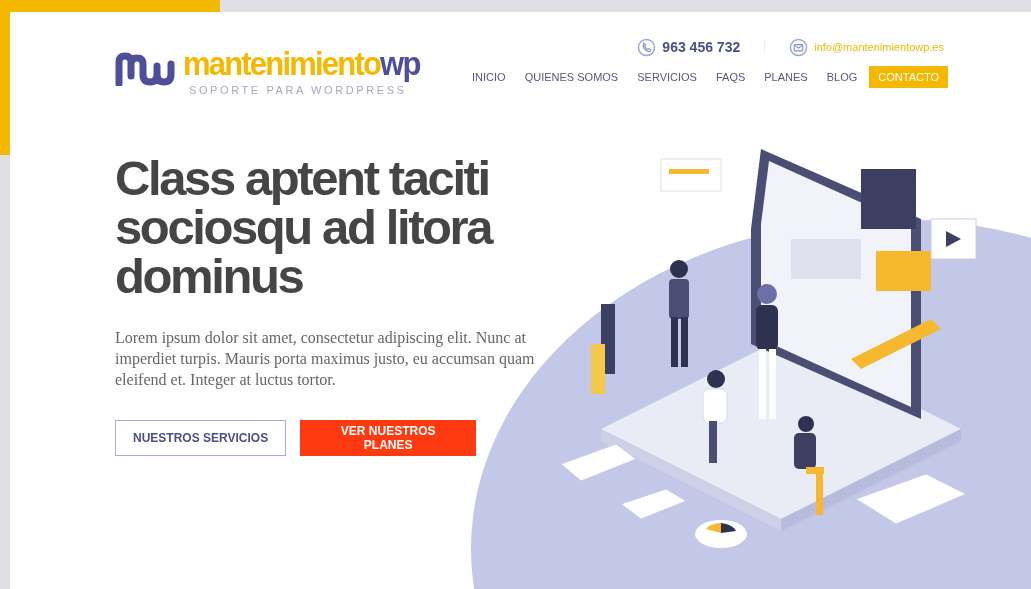 The image size is (1031, 589). What do you see at coordinates (325, 359) in the screenshot?
I see `hero-paragraph: Lorem ipsum dolor sit amet, consectetur adipiscing elit. Nunc at imperdiet turpis. Mauris porta maximus justo, eu accumsan quam eleifend et. Integer at luctus tortor.` at bounding box center [325, 359].